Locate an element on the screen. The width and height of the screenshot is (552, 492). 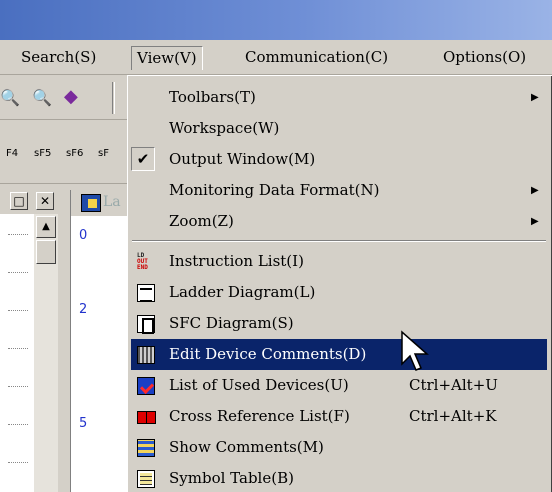
menu-item-label: Show Comments(M) is located at coordinates (246, 447).